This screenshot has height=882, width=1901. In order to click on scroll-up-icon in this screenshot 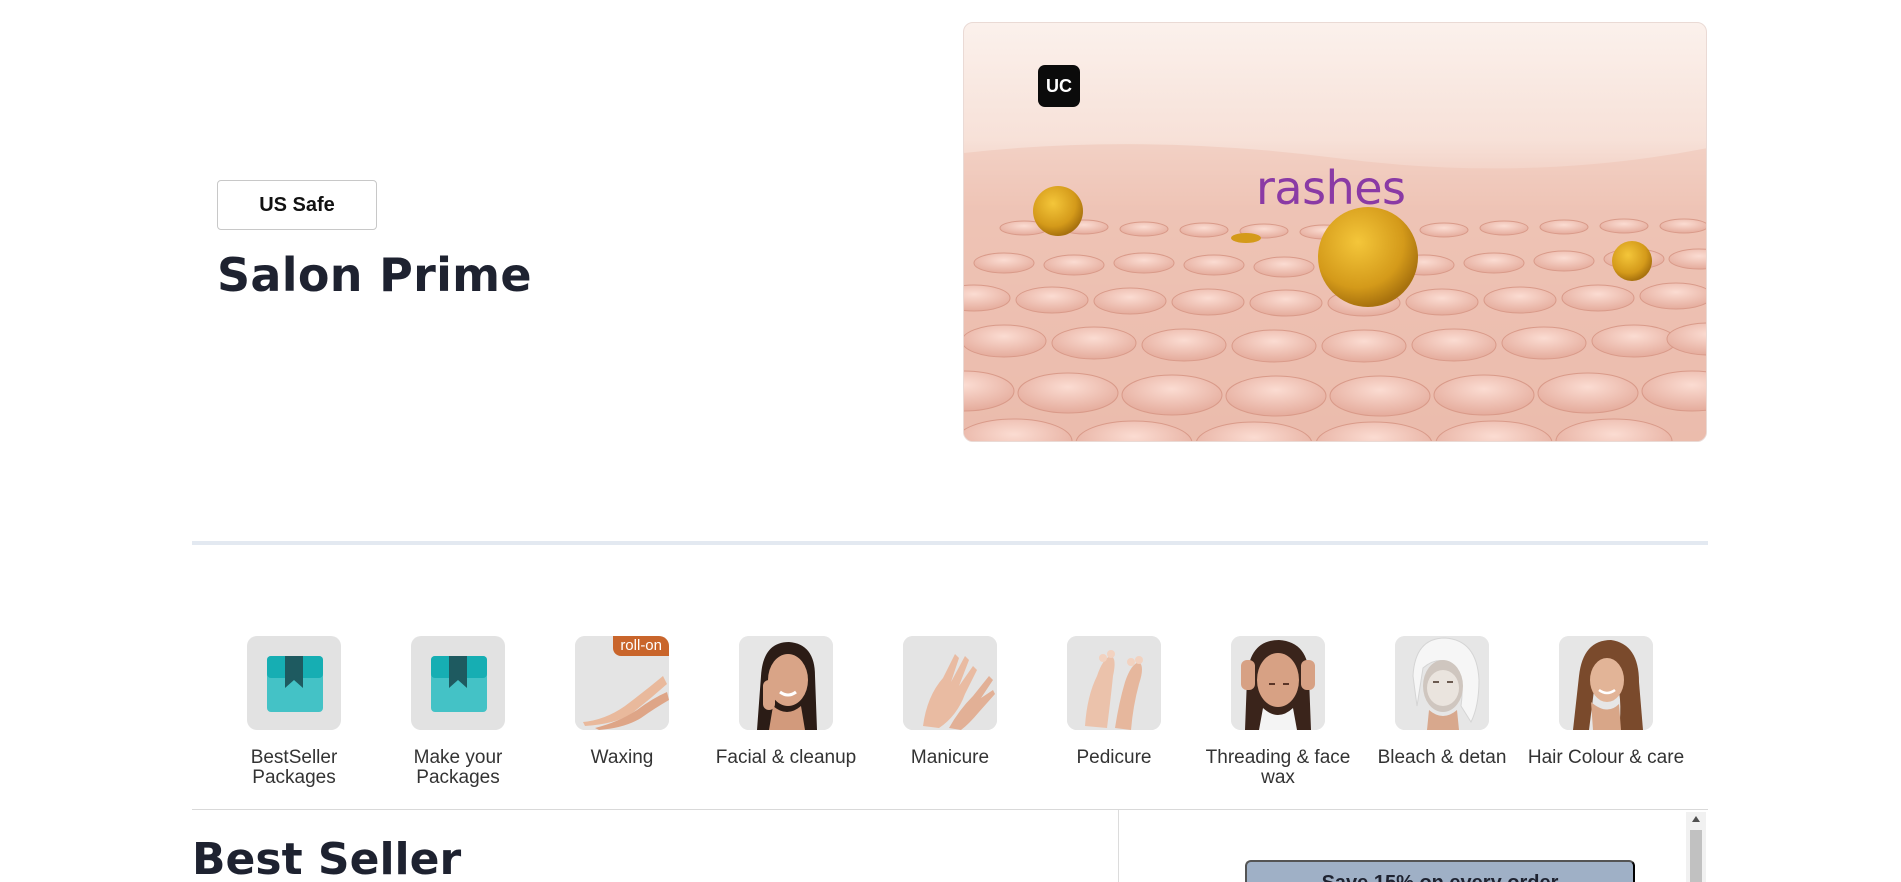, I will do `click(1696, 819)`.